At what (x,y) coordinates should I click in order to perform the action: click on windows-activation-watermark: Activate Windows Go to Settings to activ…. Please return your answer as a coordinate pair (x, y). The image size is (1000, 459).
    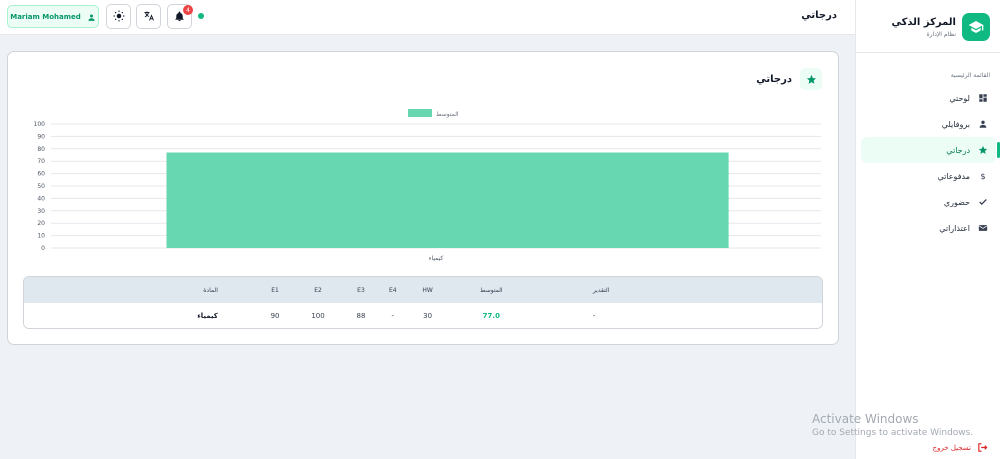
    Looking at the image, I should click on (892, 425).